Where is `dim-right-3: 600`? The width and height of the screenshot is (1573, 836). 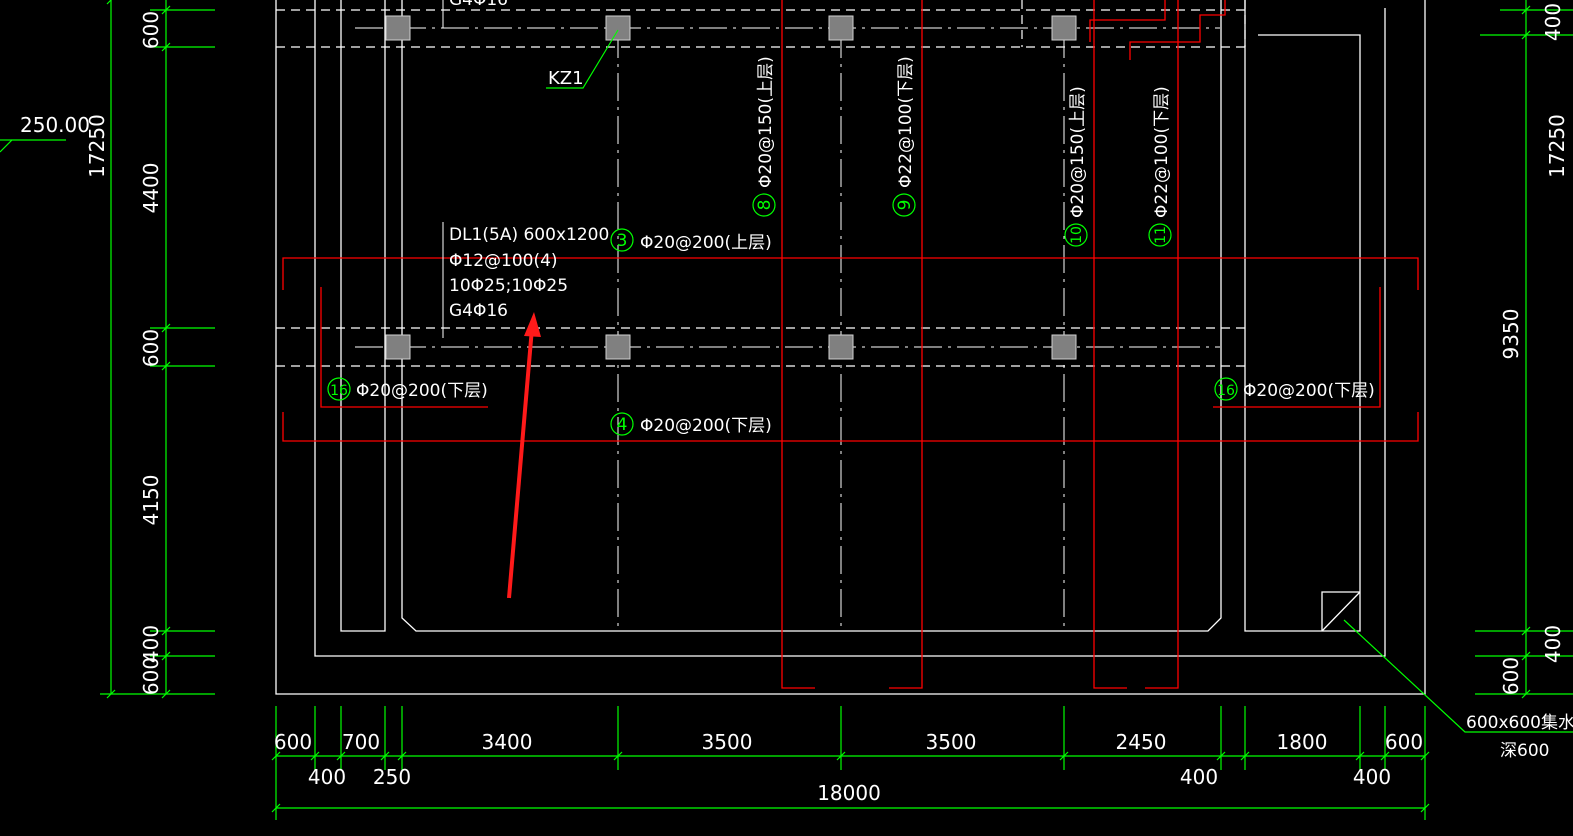 dim-right-3: 600 is located at coordinates (1511, 676).